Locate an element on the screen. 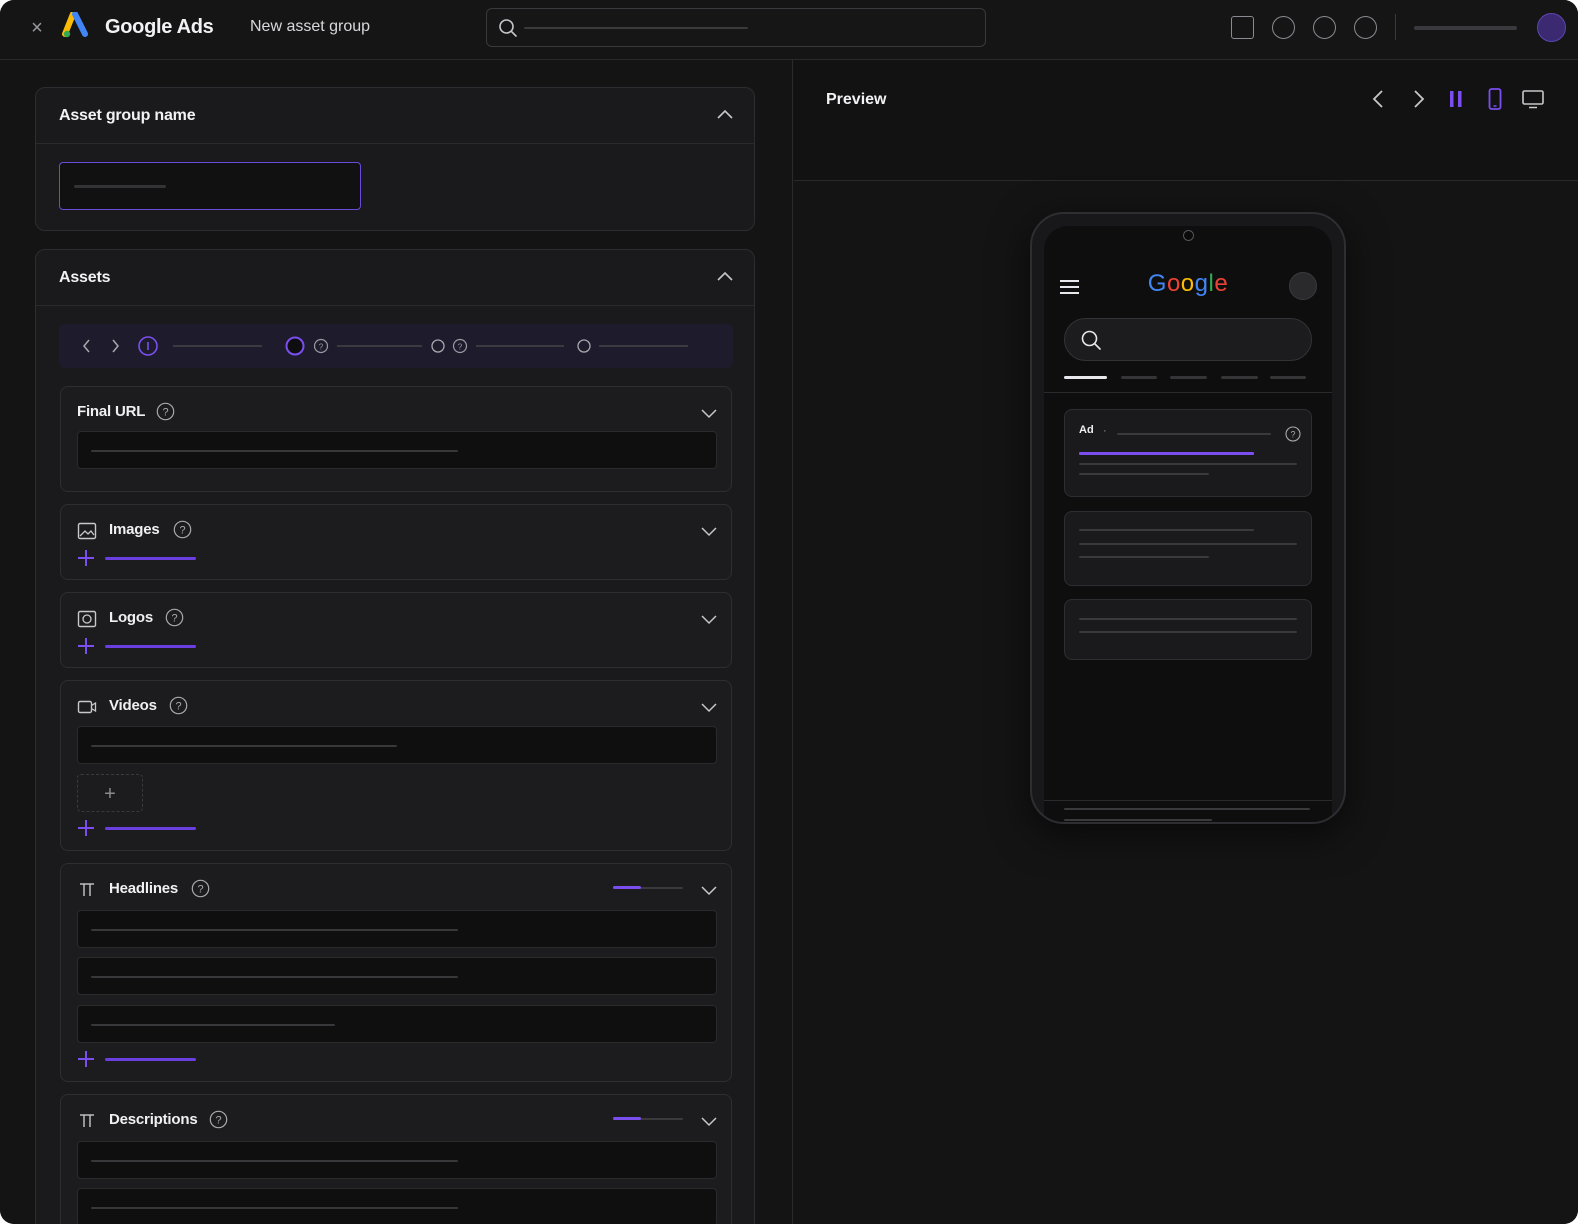 The height and width of the screenshot is (1224, 1578). account-name is located at coordinates (1465, 28).